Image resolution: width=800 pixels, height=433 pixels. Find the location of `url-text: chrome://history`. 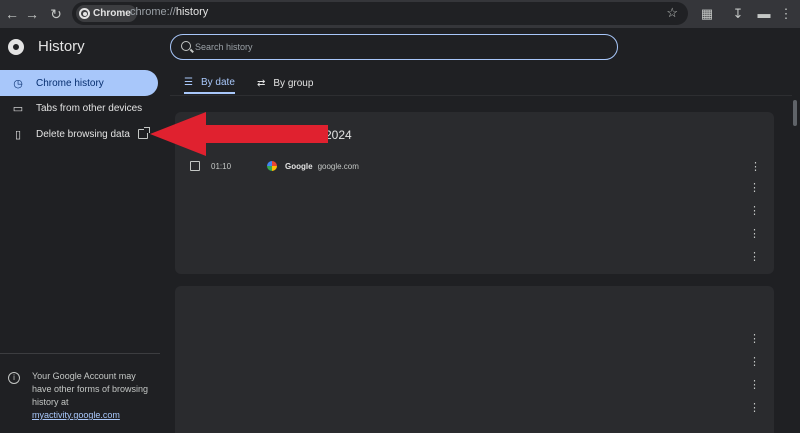

url-text: chrome://history is located at coordinates (169, 12).